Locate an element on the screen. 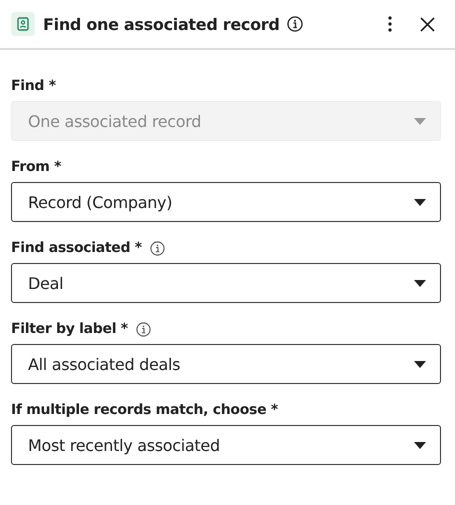  more-icon is located at coordinates (390, 24).